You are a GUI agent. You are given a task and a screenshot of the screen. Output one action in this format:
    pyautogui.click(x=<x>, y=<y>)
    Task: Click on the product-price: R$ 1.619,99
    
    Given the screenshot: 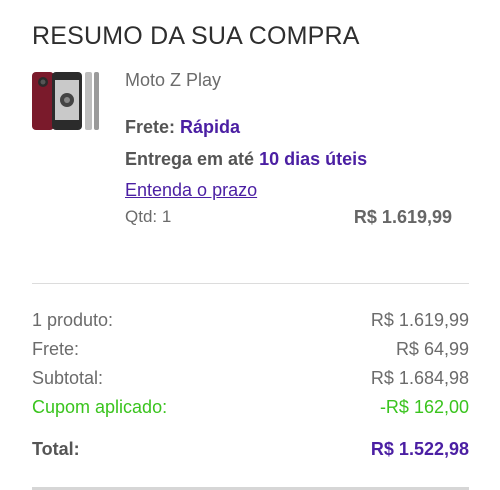 What is the action you would take?
    pyautogui.click(x=402, y=217)
    